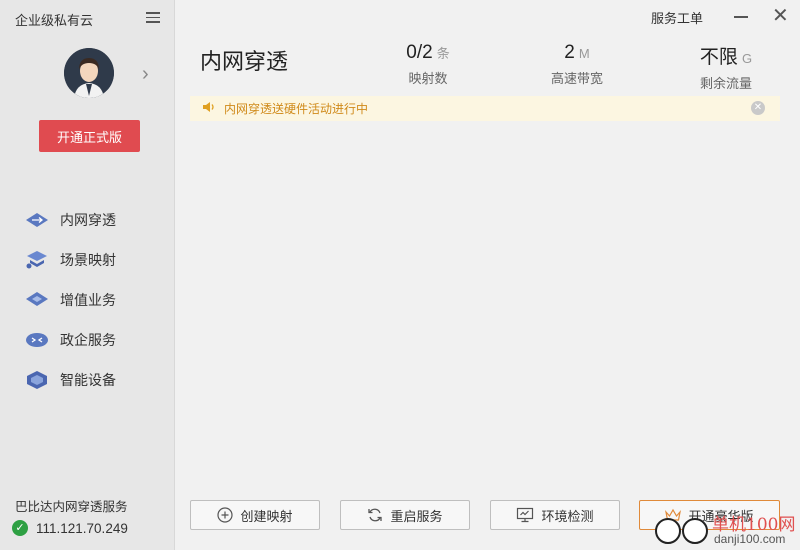 The image size is (800, 550). I want to click on notice-banner: 内网穿透送硬件活动进行中 ✕, so click(485, 108).